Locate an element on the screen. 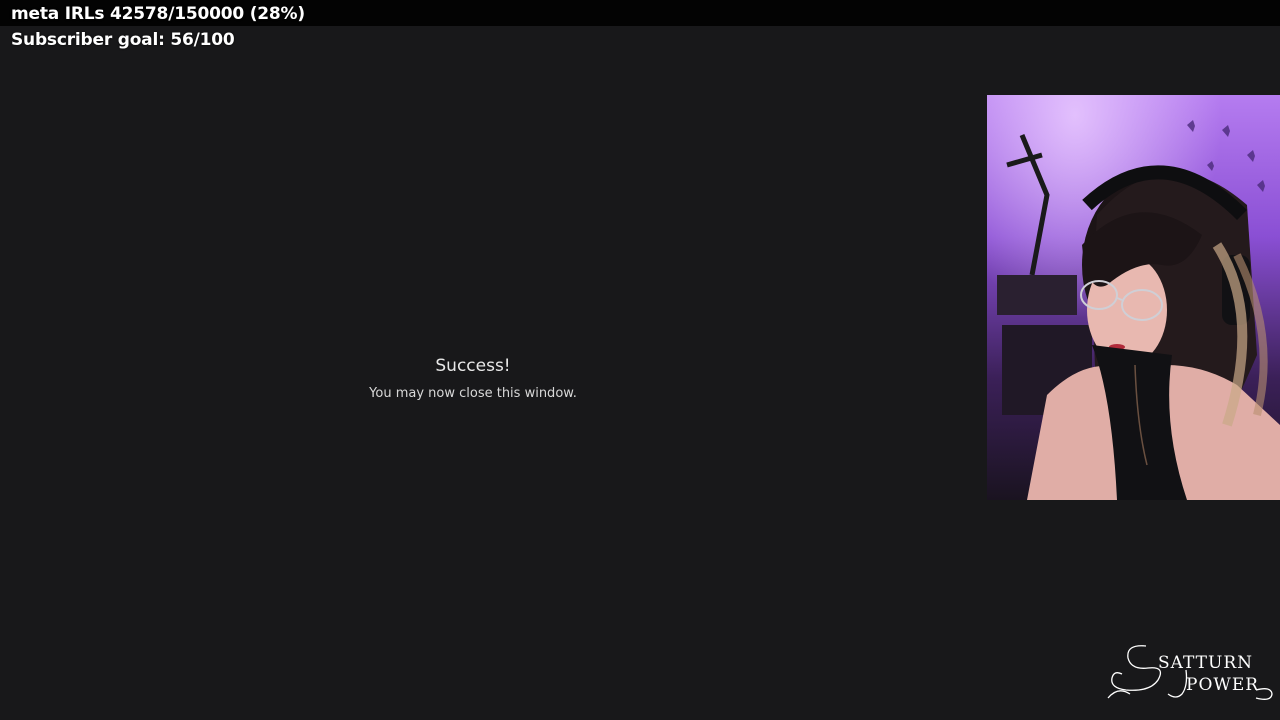  webcam-feed is located at coordinates (1133, 297).